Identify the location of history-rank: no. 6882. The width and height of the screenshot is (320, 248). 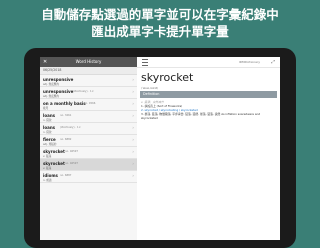
(66, 139).